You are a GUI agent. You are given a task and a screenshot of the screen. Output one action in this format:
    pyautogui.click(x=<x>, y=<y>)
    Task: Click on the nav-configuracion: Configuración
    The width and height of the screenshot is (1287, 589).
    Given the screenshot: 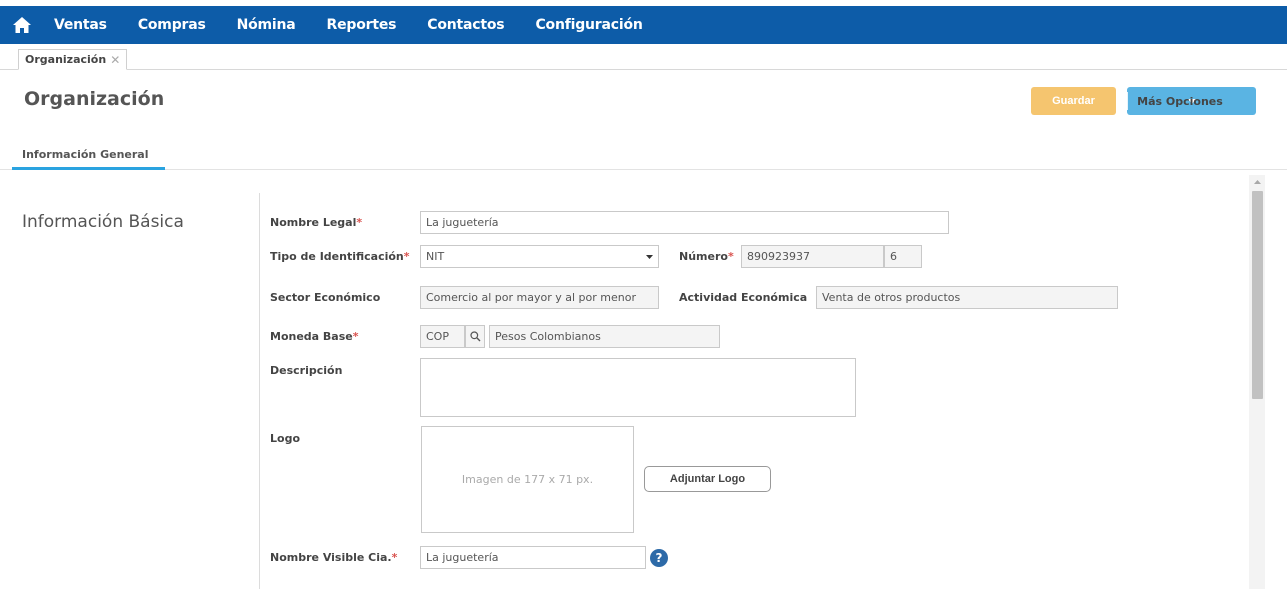 What is the action you would take?
    pyautogui.click(x=588, y=25)
    